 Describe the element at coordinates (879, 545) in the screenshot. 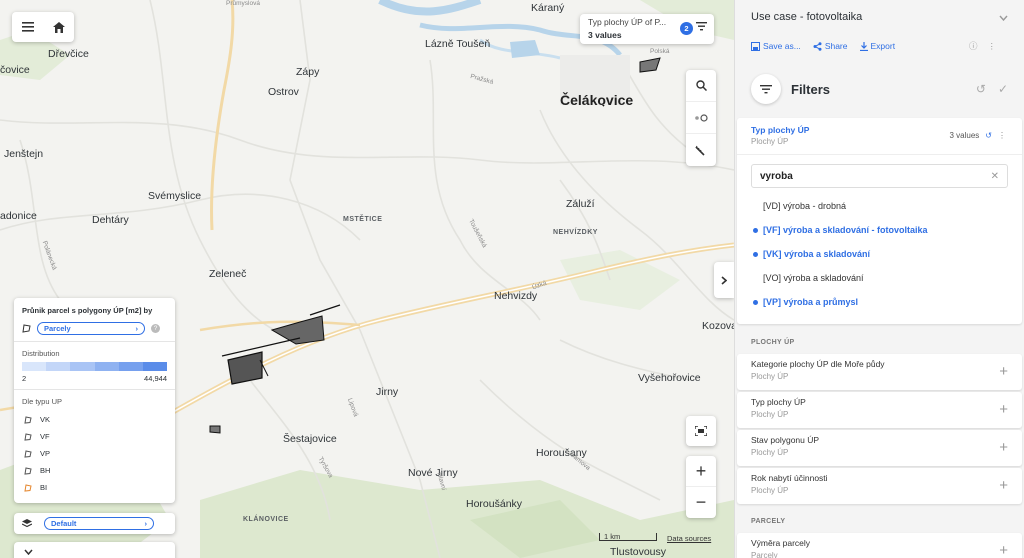

I see `filter-item: Výměra parcely Parcely +` at that location.